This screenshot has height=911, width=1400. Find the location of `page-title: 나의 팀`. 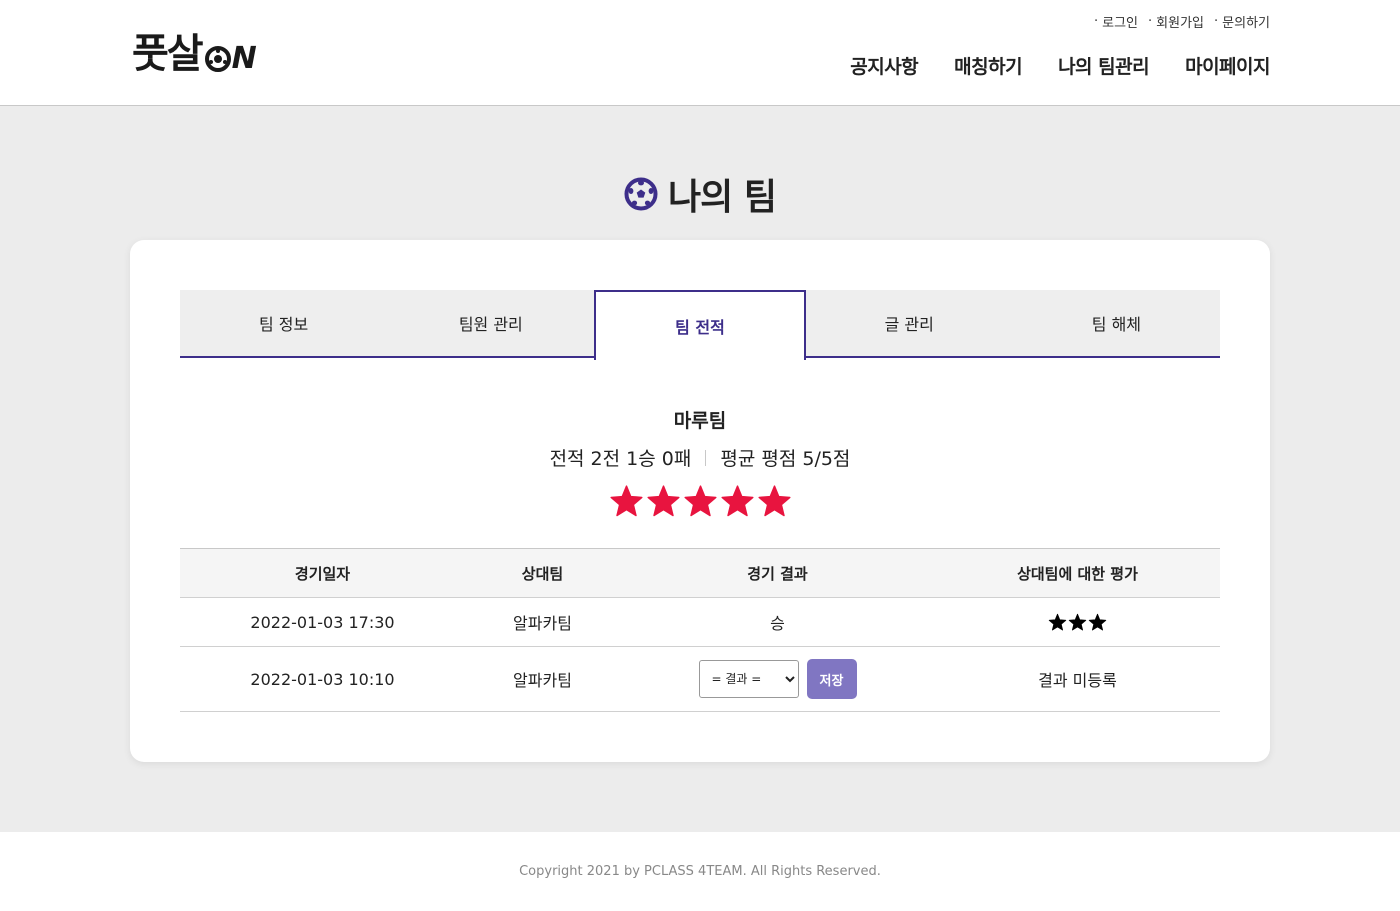

page-title: 나의 팀 is located at coordinates (700, 194).